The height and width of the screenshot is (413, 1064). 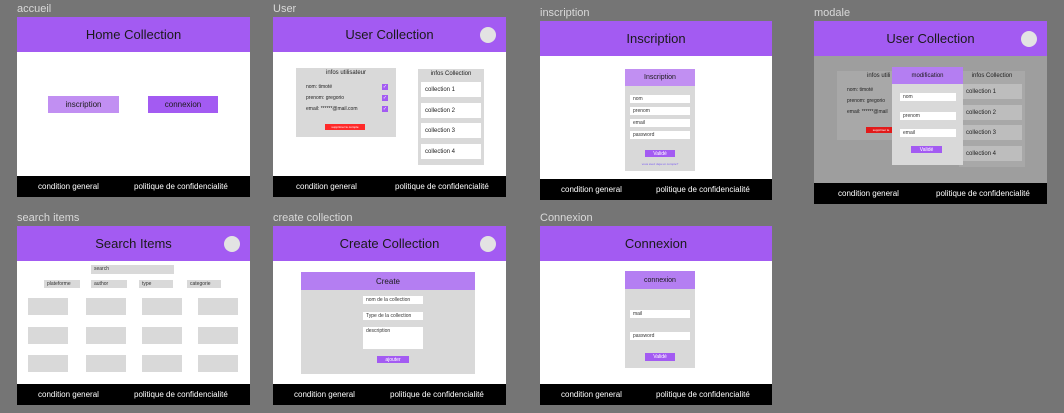 I want to click on header: Search Items, so click(x=133, y=243).